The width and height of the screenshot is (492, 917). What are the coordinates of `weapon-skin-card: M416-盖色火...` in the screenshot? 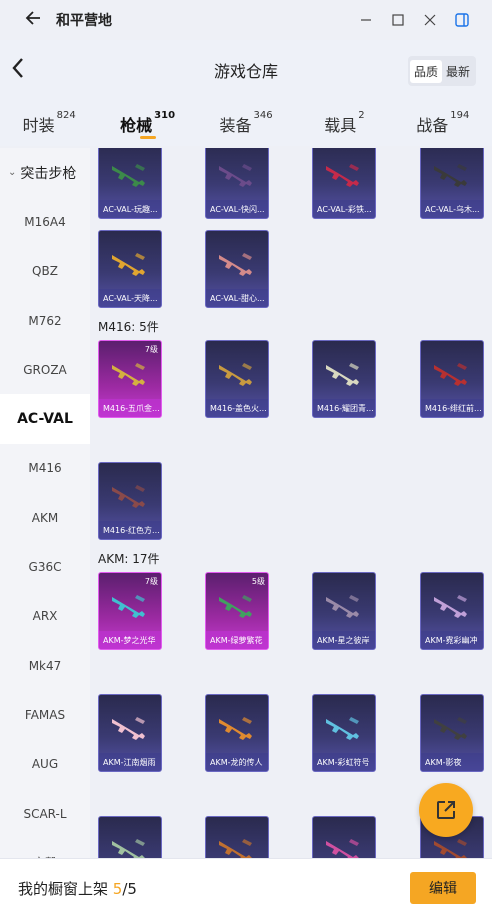 It's located at (237, 379).